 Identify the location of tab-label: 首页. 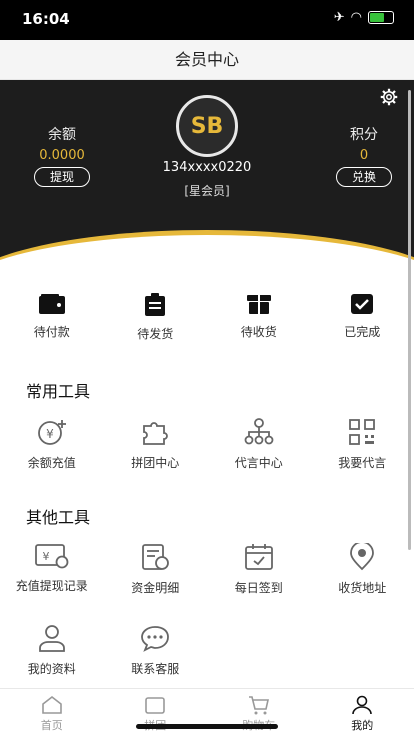
(51, 725).